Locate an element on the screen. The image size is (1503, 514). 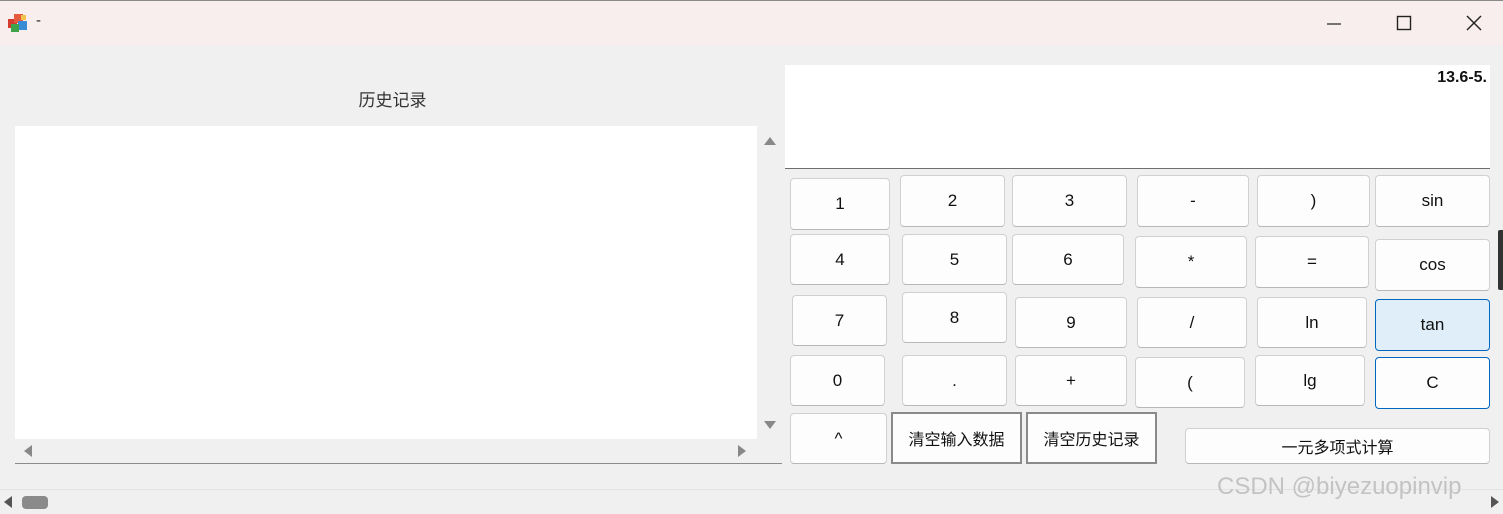
polynomial-calc-button: 一元多项式计算 is located at coordinates (1337, 446).